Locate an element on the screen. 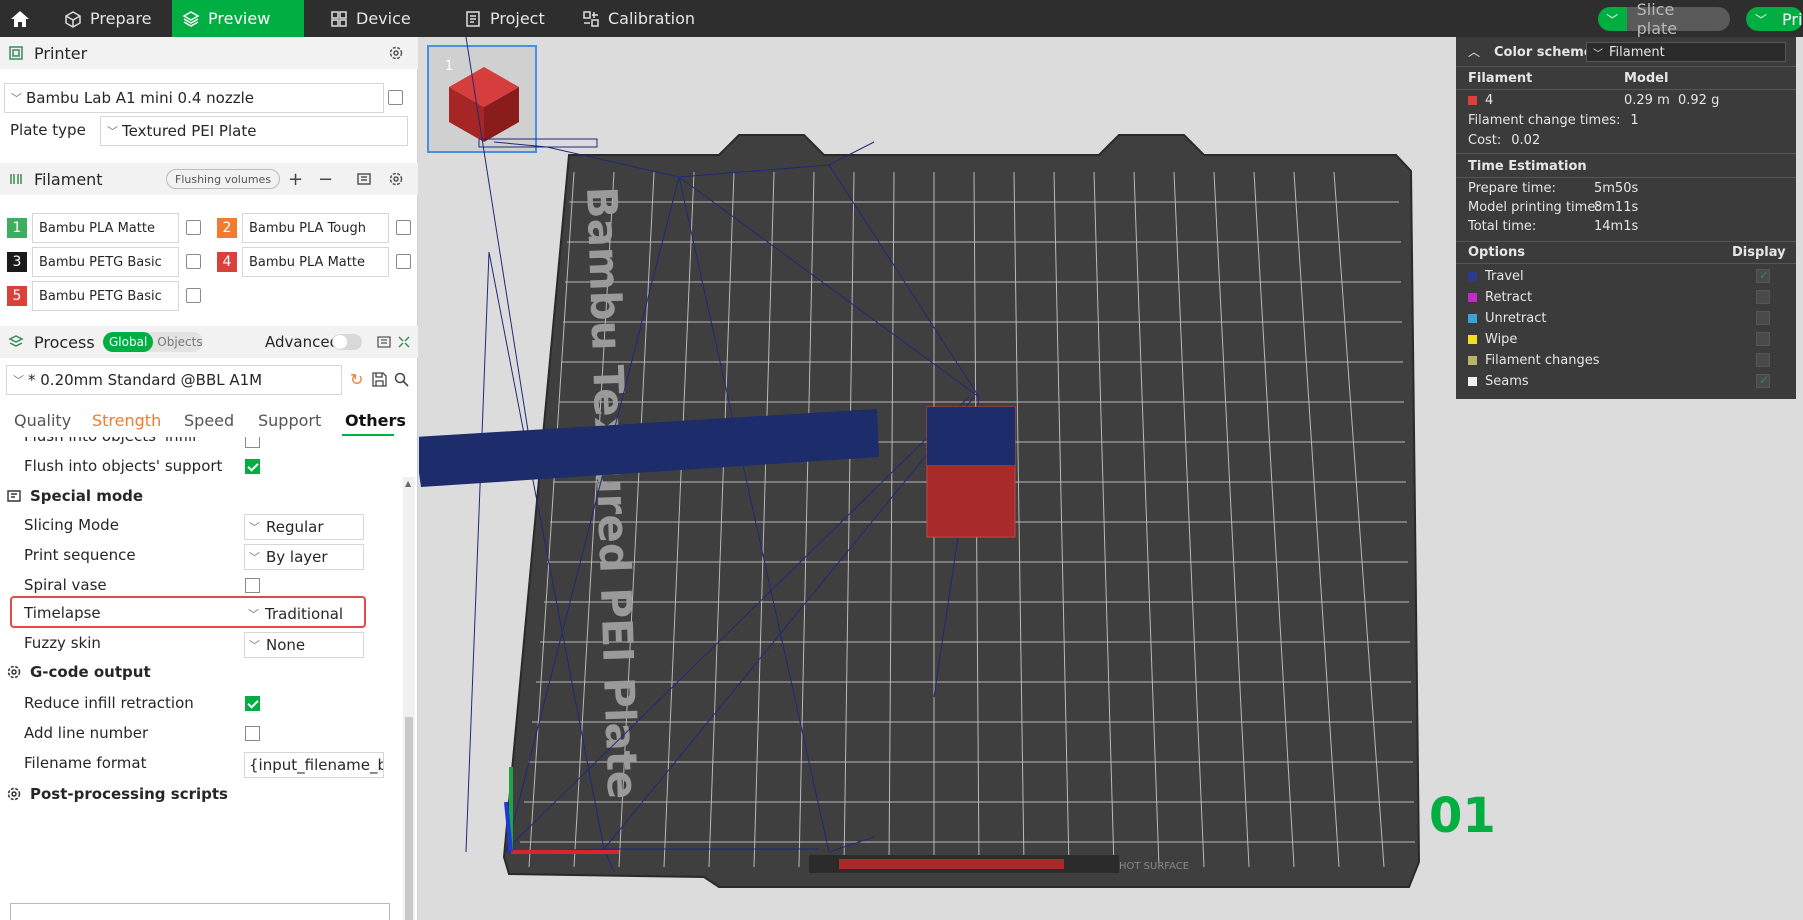  retract-swatch is located at coordinates (1472, 297).